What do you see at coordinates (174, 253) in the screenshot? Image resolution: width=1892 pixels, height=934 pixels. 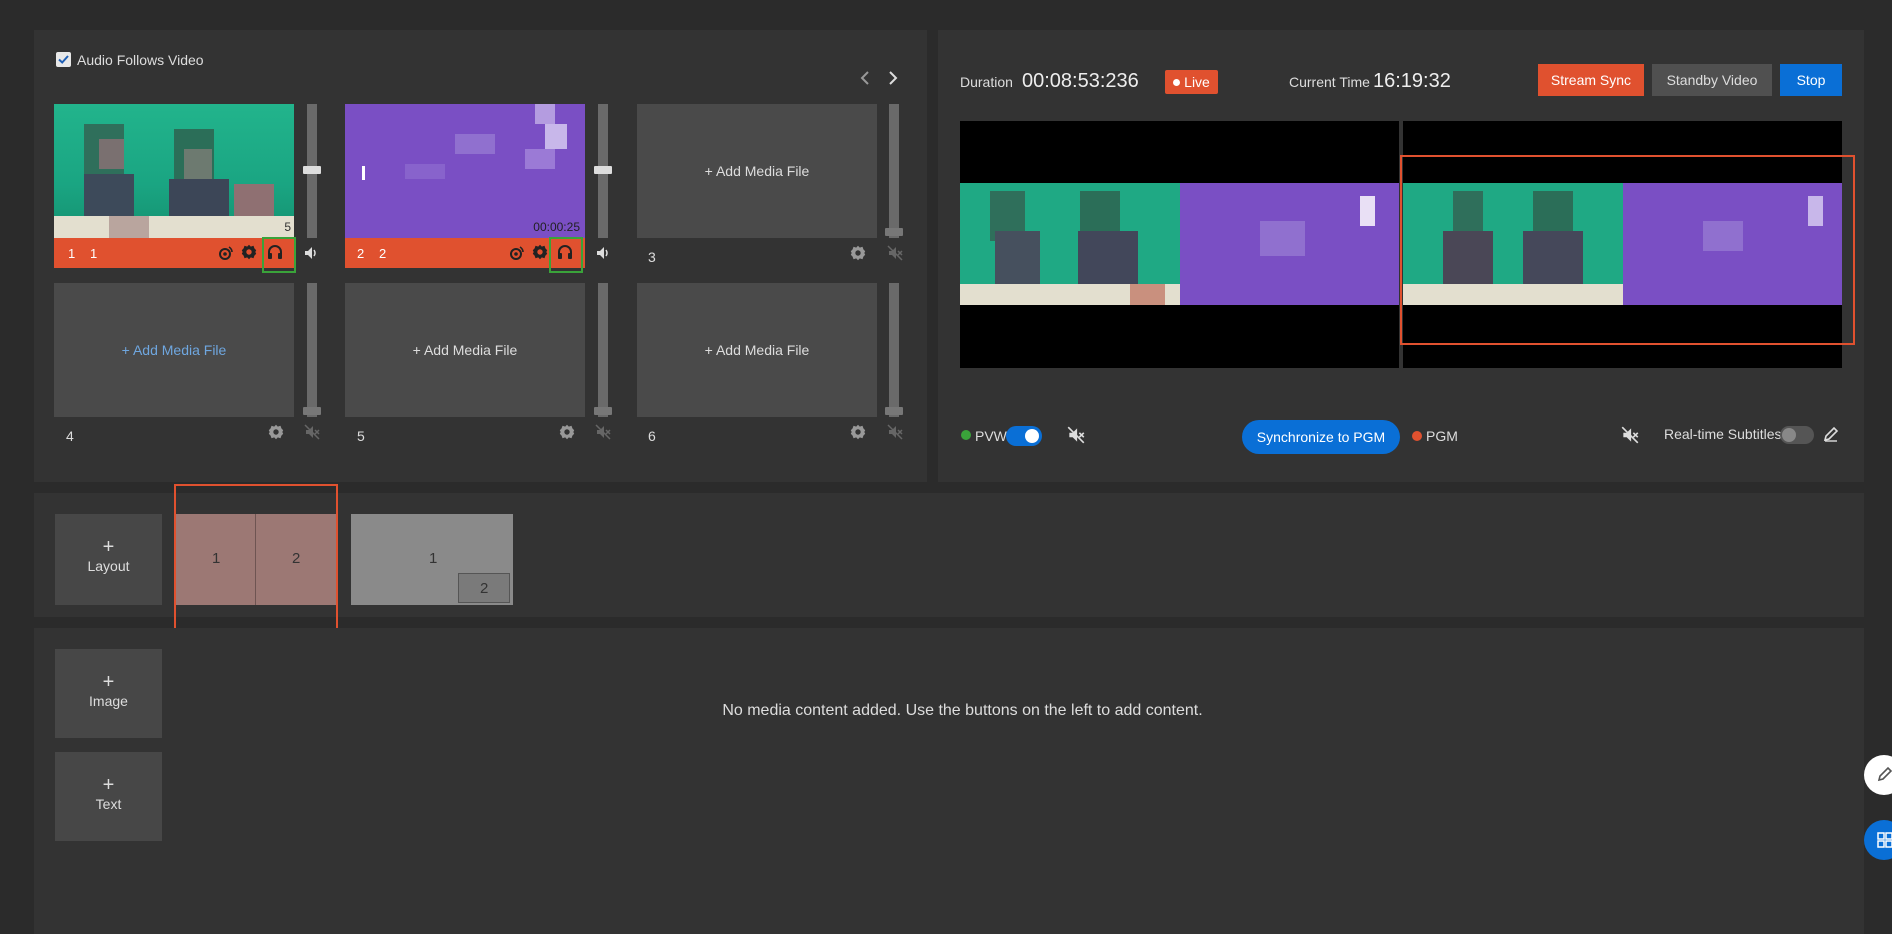 I see `tile-1-live-bar: 1 1` at bounding box center [174, 253].